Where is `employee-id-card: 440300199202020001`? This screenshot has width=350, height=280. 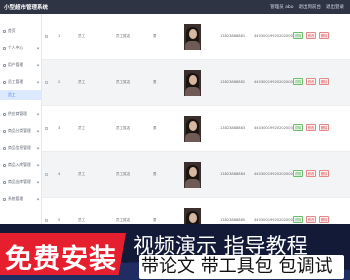
employee-id-card: 440300199202020001 is located at coordinates (275, 36).